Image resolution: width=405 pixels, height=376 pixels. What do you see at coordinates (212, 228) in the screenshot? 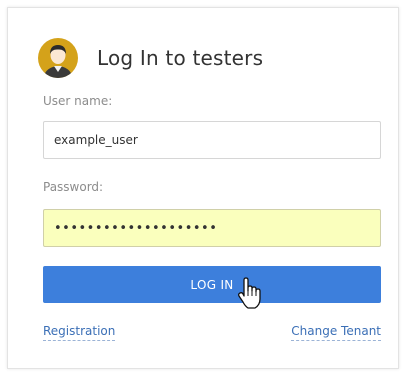
I see `password-input` at bounding box center [212, 228].